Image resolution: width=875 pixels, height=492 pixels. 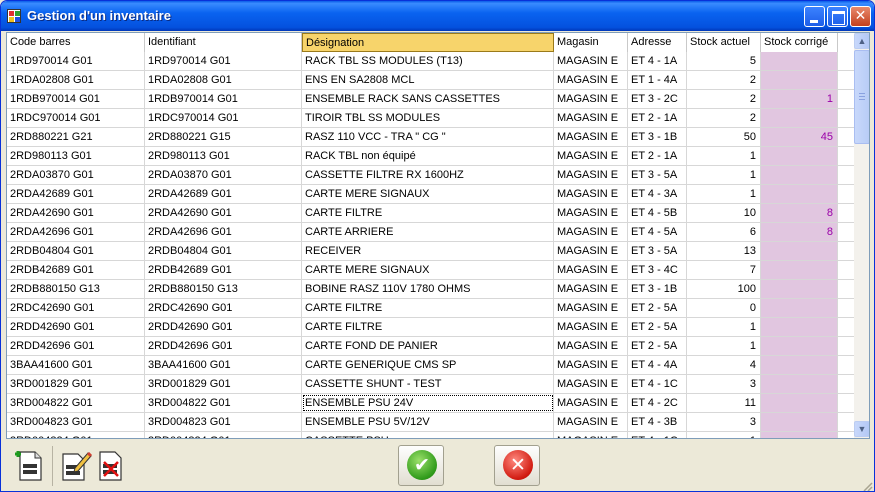 What do you see at coordinates (75, 466) in the screenshot?
I see `edit-button` at bounding box center [75, 466].